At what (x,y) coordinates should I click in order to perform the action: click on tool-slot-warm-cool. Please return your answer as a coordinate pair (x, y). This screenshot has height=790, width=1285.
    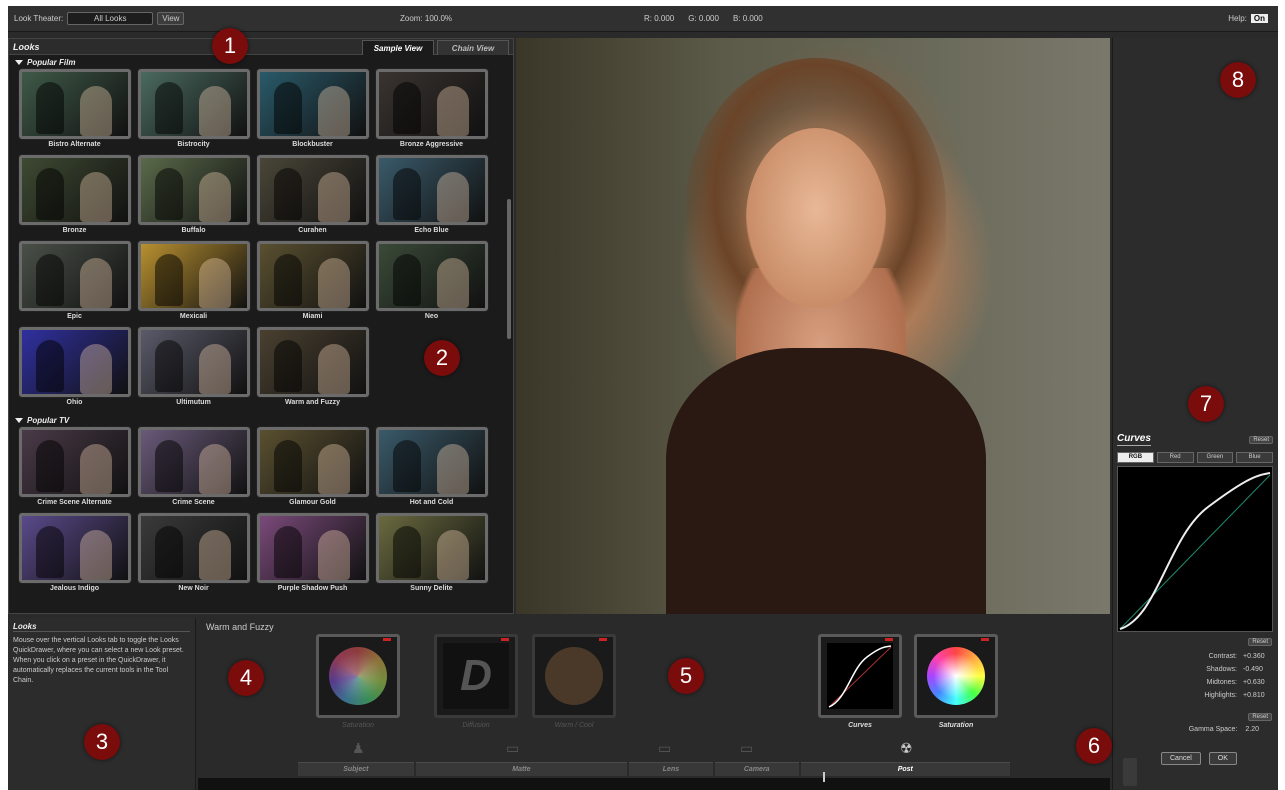
    Looking at the image, I should click on (574, 676).